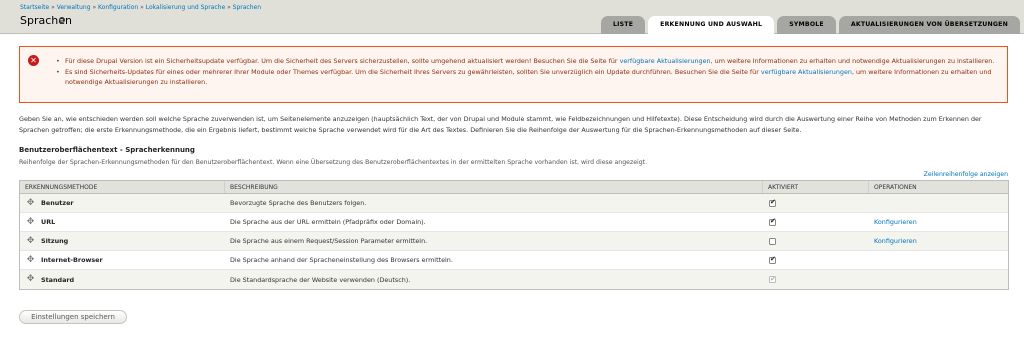 This screenshot has height=347, width=1024. What do you see at coordinates (122, 203) in the screenshot?
I see `method-cell: ✥ Benutzer` at bounding box center [122, 203].